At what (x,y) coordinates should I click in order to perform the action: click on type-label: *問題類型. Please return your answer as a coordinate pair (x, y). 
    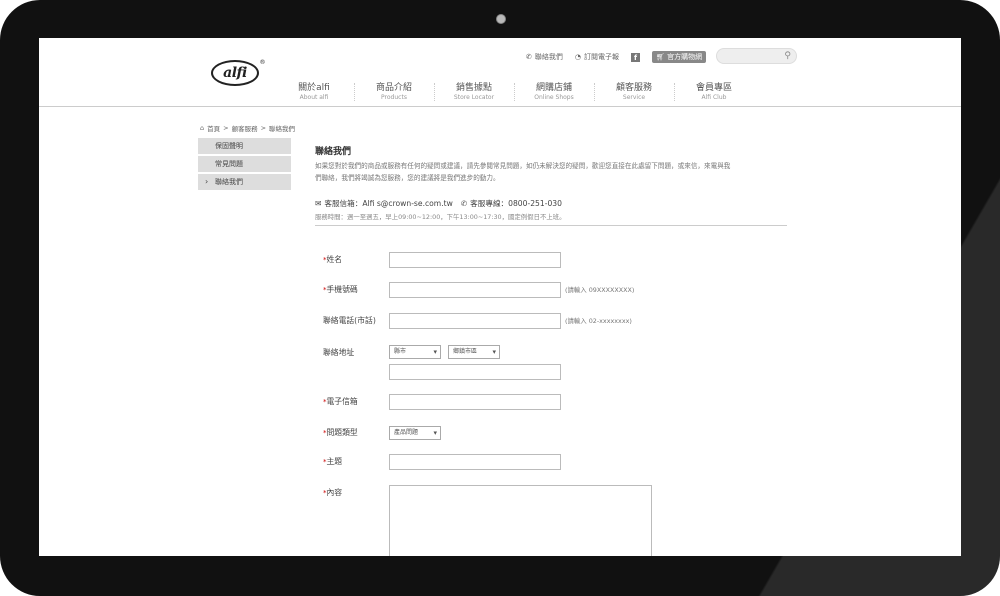
    Looking at the image, I should click on (356, 431).